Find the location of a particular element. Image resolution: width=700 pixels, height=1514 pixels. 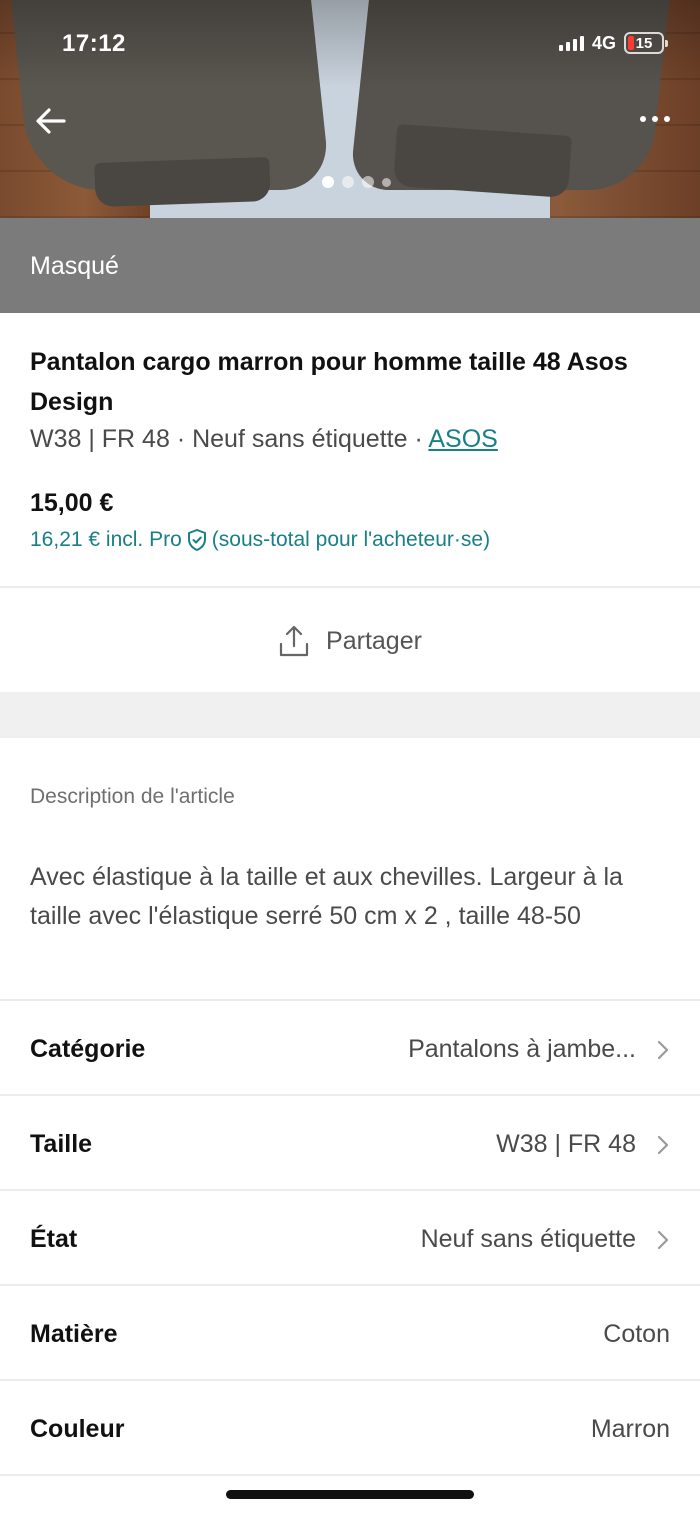

attribute-value-text: W38 | FR 48 is located at coordinates (566, 1144).